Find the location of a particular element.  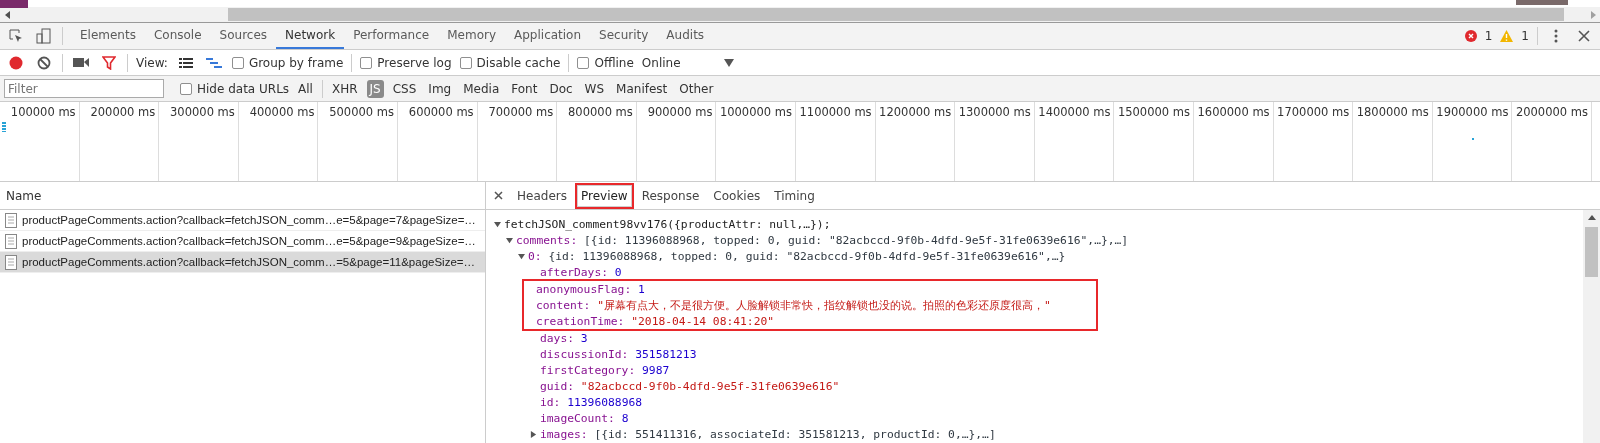

property-key: 0: is located at coordinates (535, 256).